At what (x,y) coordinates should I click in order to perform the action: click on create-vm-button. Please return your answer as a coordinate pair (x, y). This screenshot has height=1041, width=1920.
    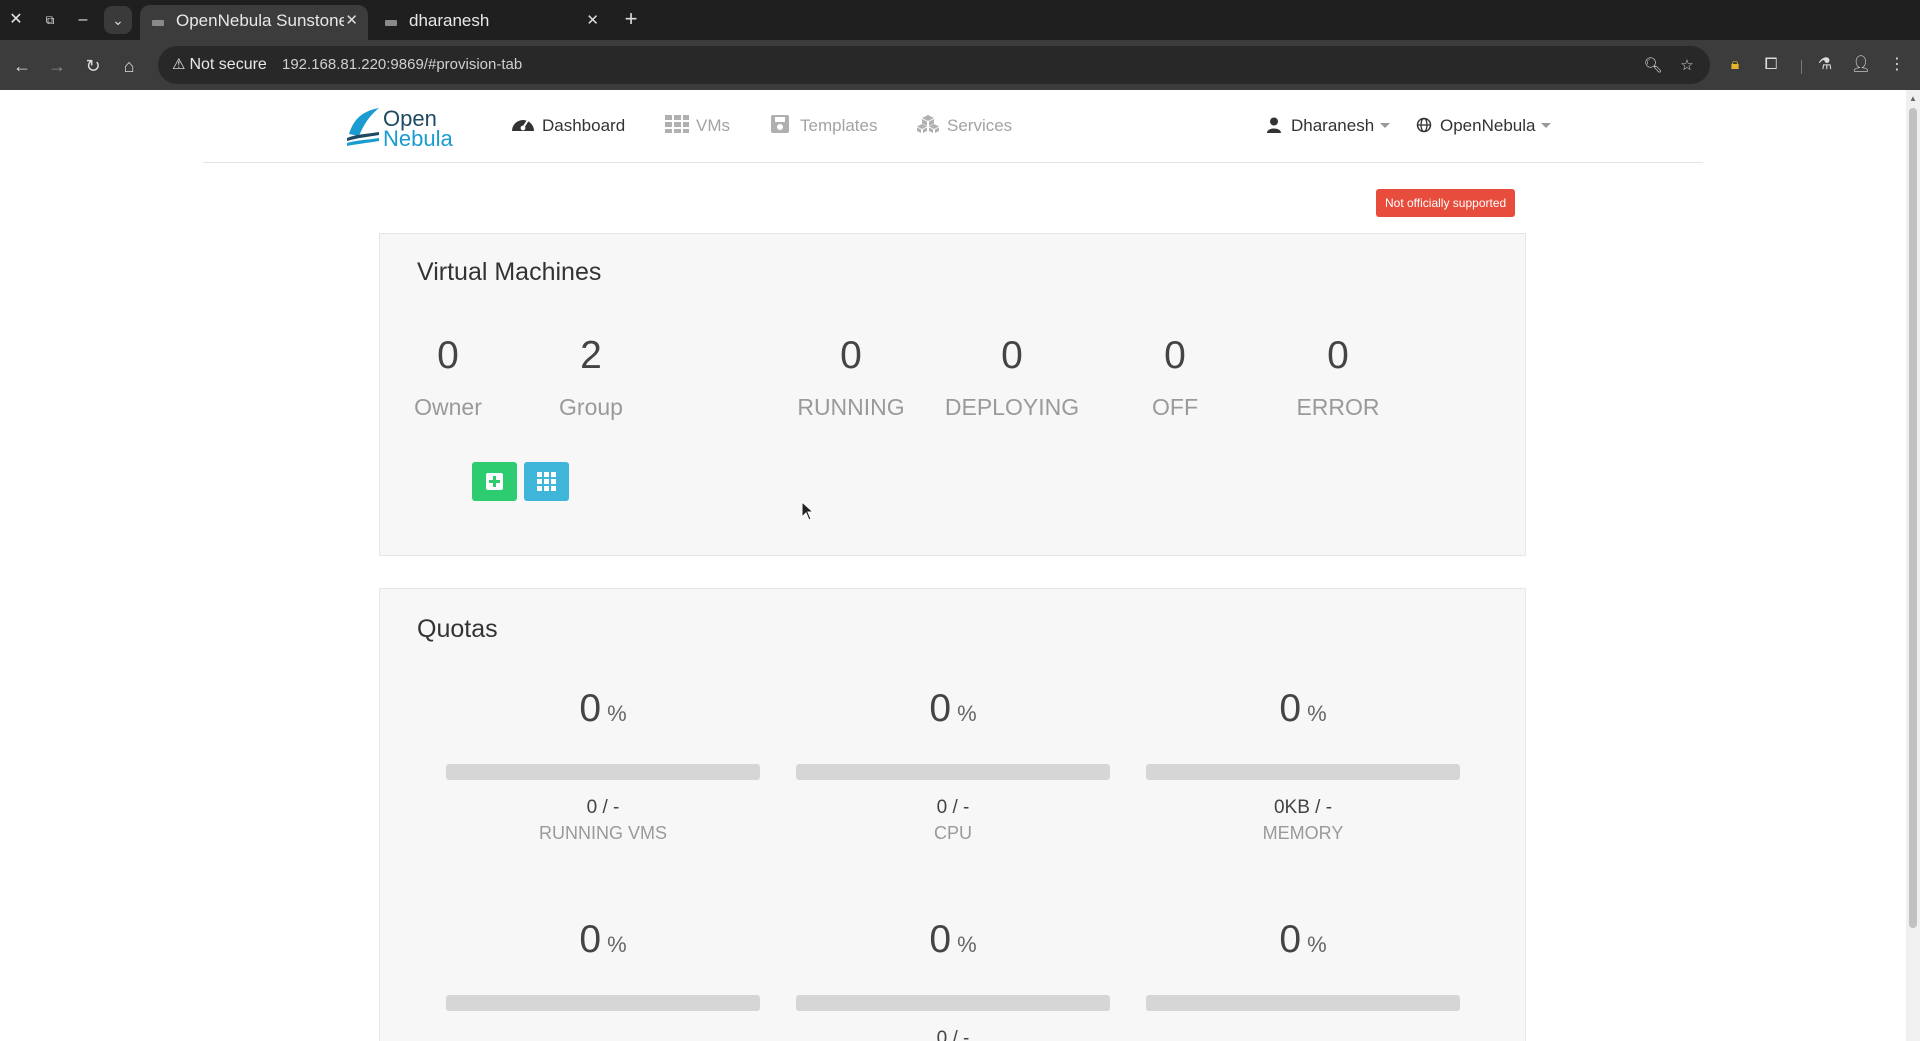
    Looking at the image, I should click on (494, 481).